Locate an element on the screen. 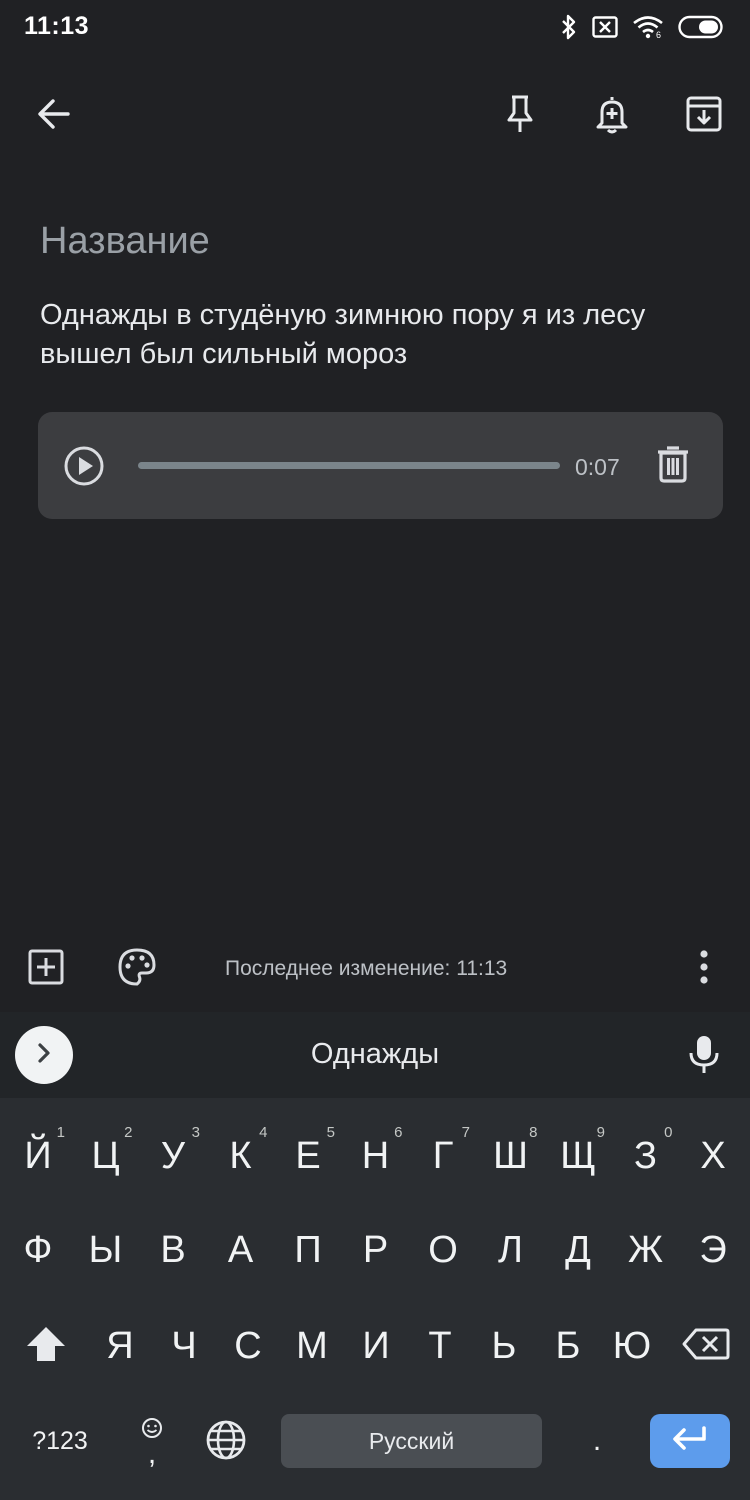 The width and height of the screenshot is (750, 1500). enter-arrow-icon is located at coordinates (690, 1441).